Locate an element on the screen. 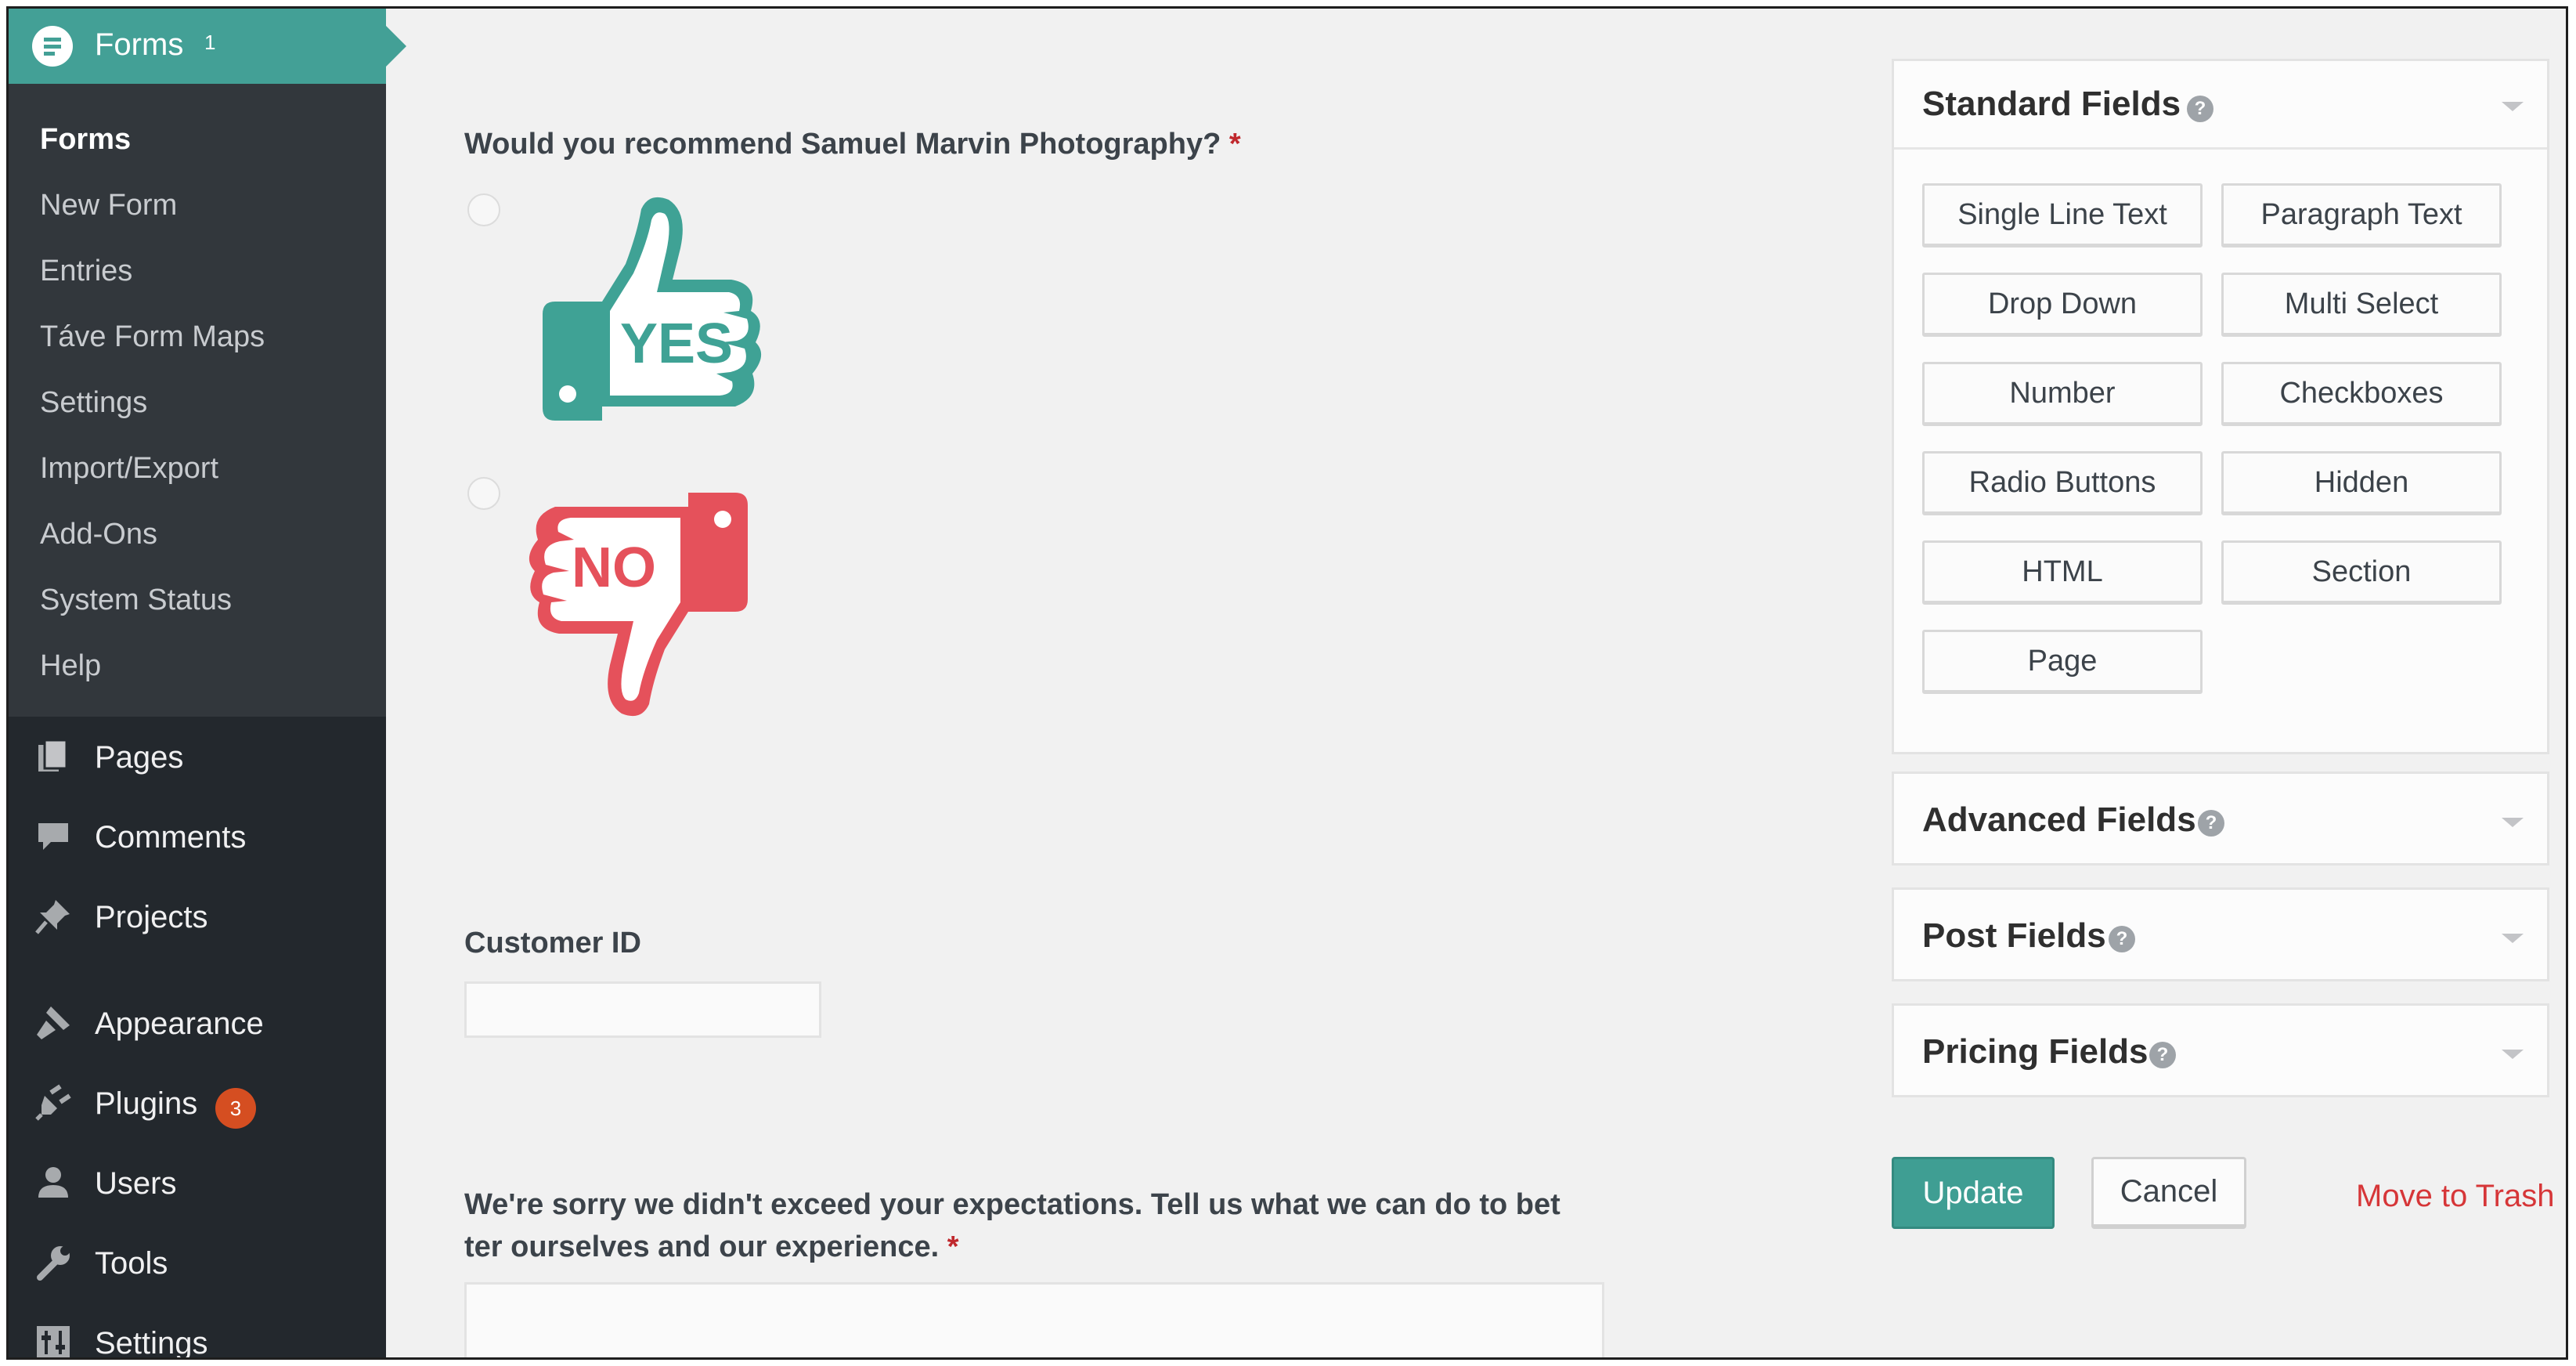 Image resolution: width=2576 pixels, height=1366 pixels. sidebar-item-label: Appearance is located at coordinates (179, 1023).